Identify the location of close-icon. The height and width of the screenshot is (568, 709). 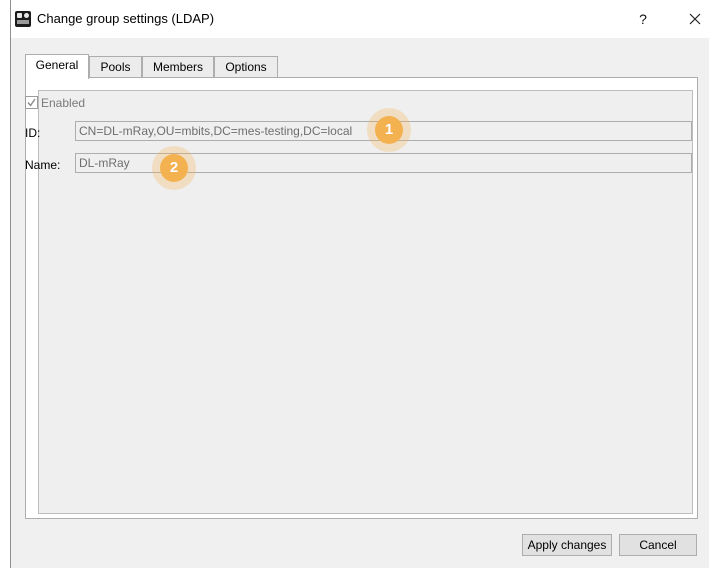
(695, 19).